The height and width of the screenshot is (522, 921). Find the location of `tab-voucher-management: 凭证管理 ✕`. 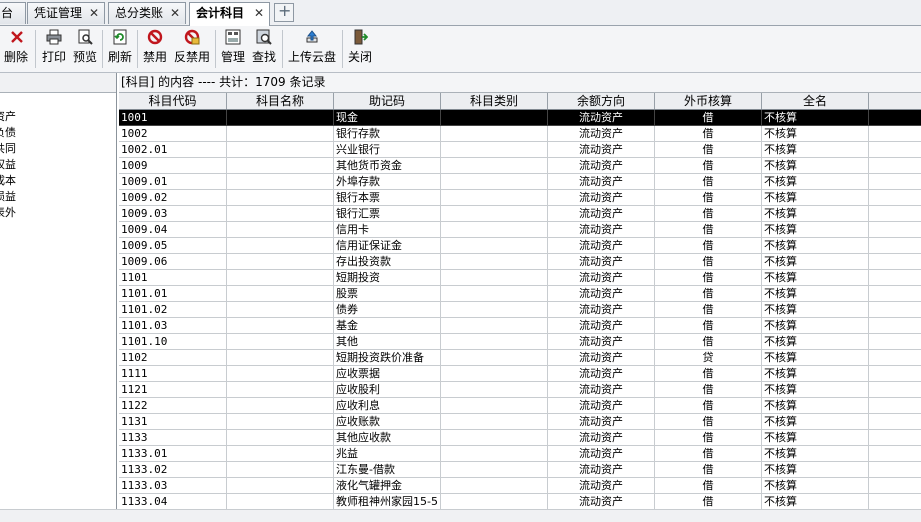

tab-voucher-management: 凭证管理 ✕ is located at coordinates (66, 13).